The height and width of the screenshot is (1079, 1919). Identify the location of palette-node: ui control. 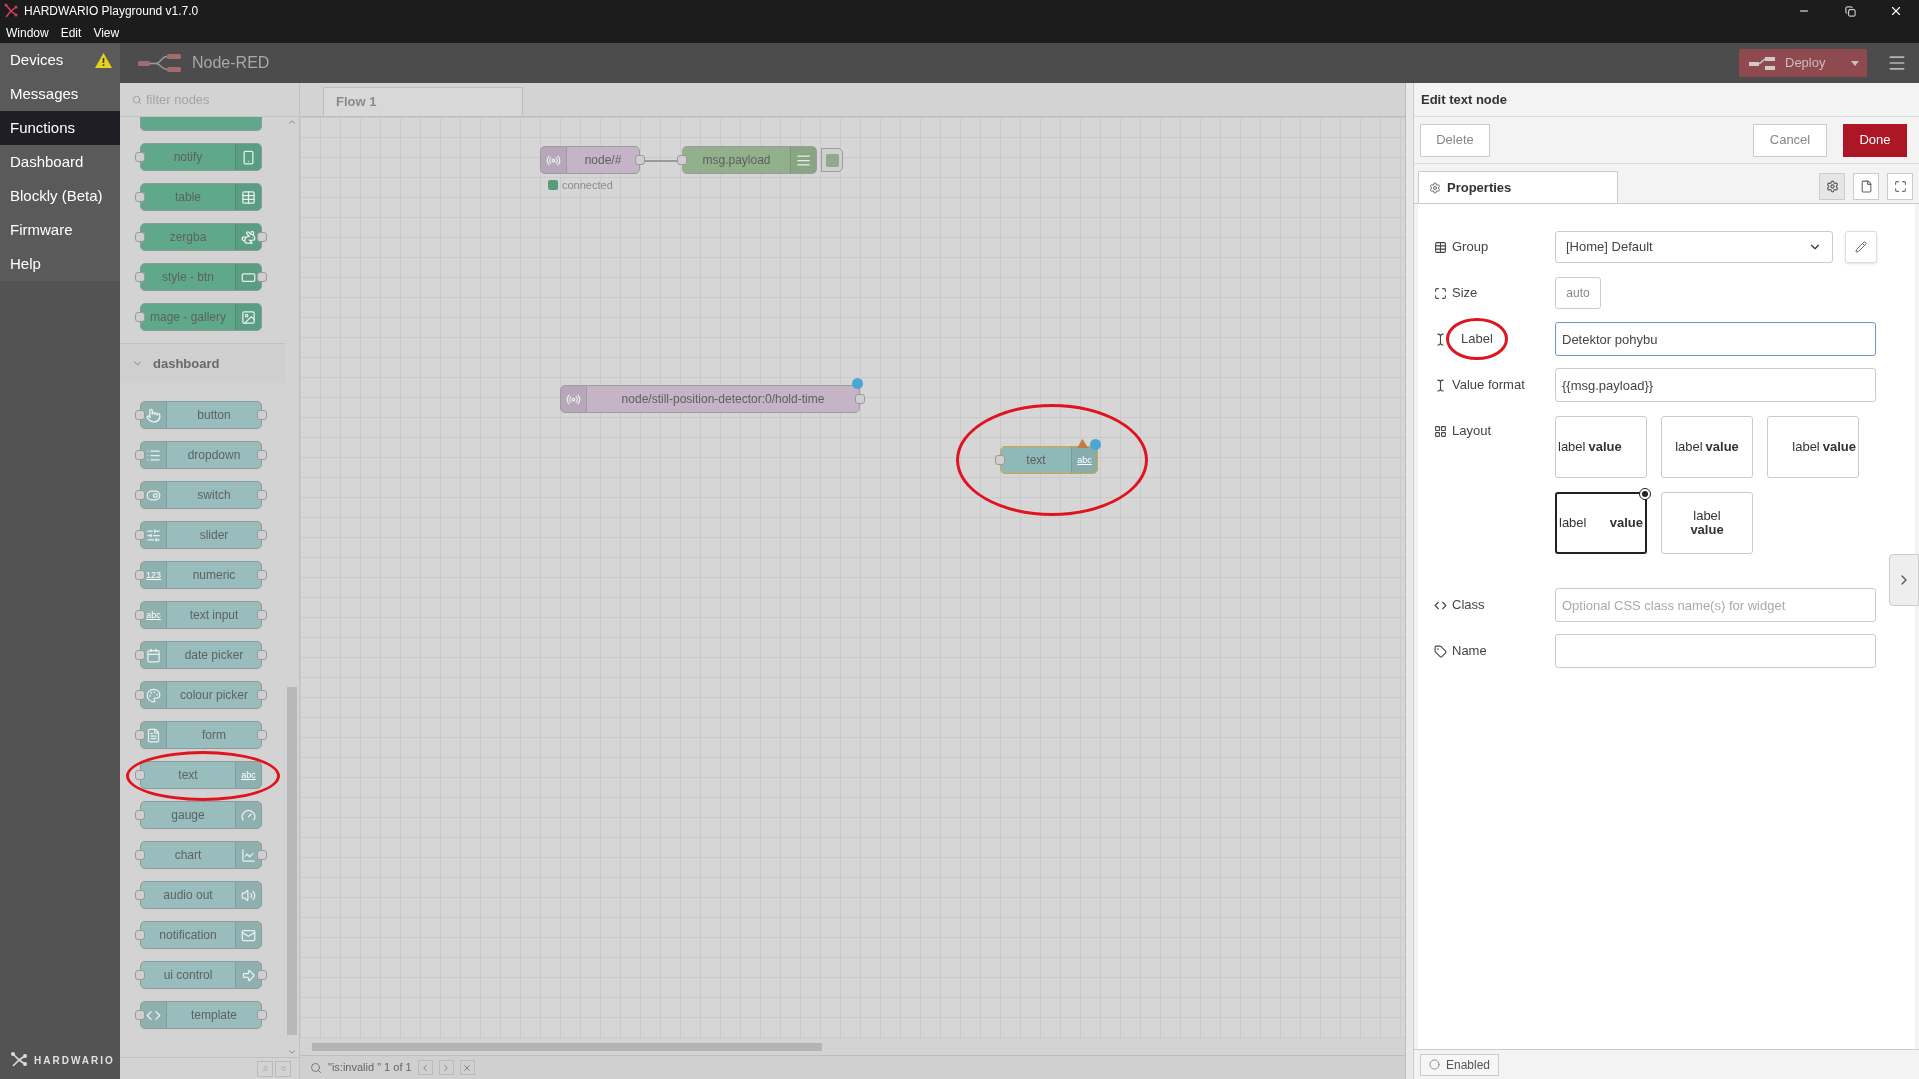
(201, 975).